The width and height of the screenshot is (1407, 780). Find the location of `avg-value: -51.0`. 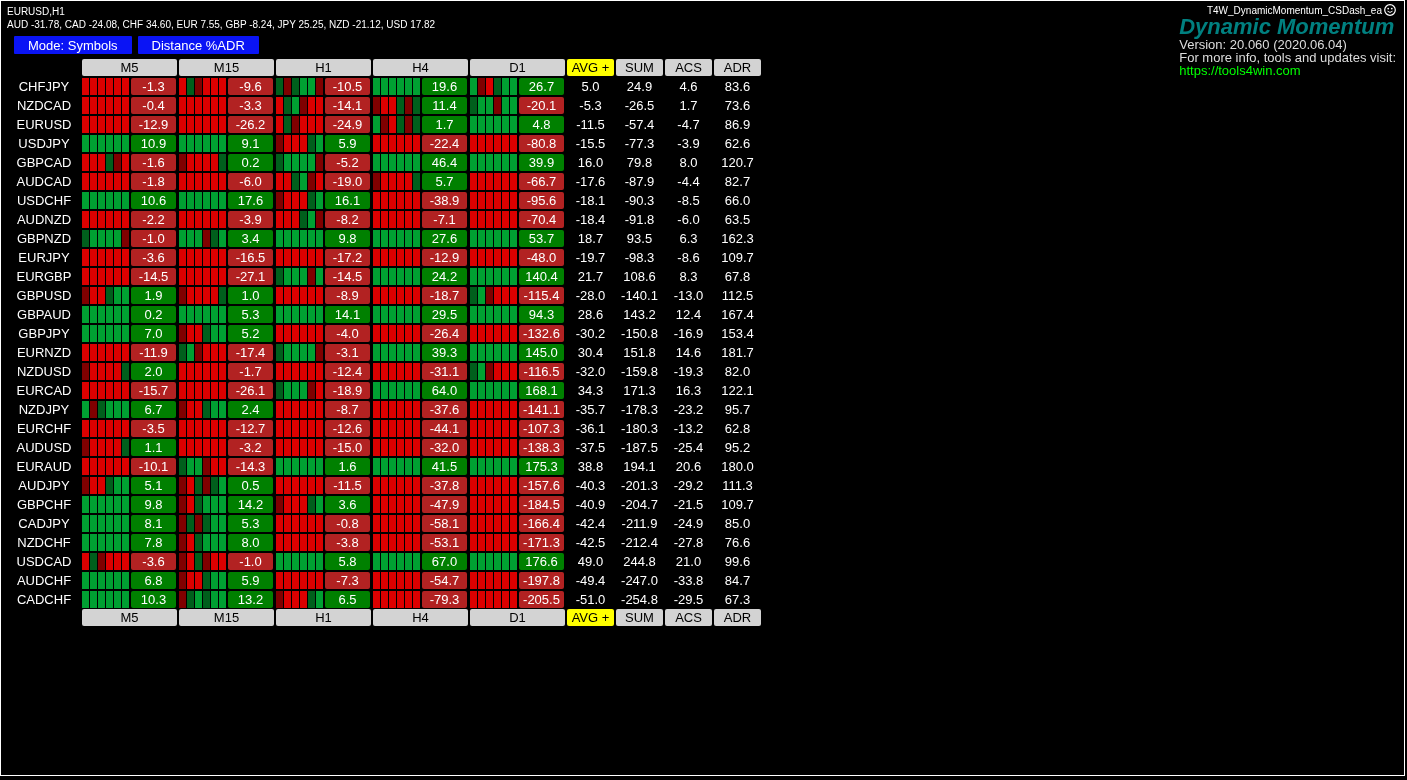

avg-value: -51.0 is located at coordinates (590, 600).